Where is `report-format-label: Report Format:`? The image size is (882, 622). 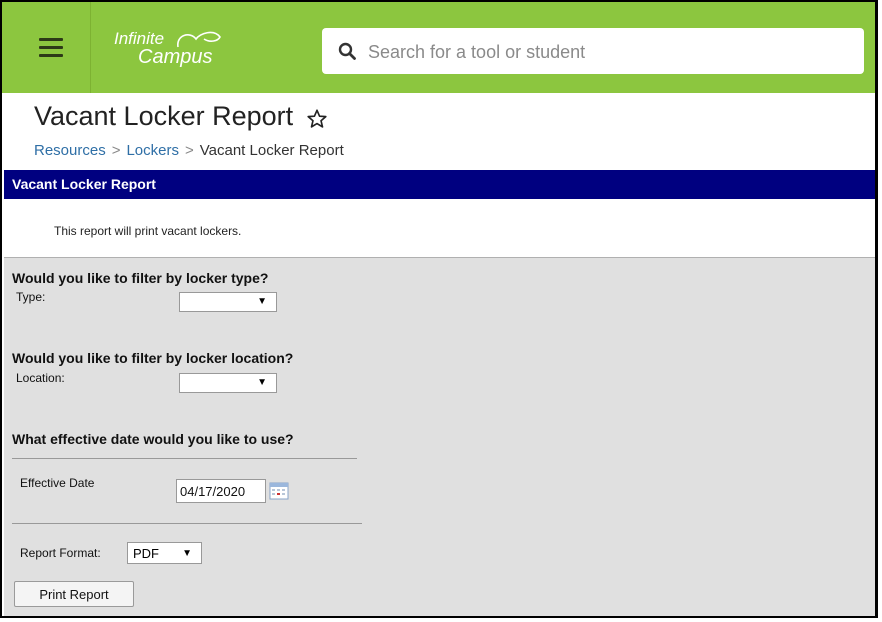
report-format-label: Report Format: is located at coordinates (60, 553).